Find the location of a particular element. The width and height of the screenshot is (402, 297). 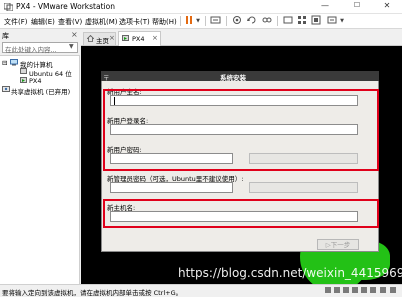

tree-item-shared-vms: 共享虚拟机 (已弃用) is located at coordinates (40, 91).